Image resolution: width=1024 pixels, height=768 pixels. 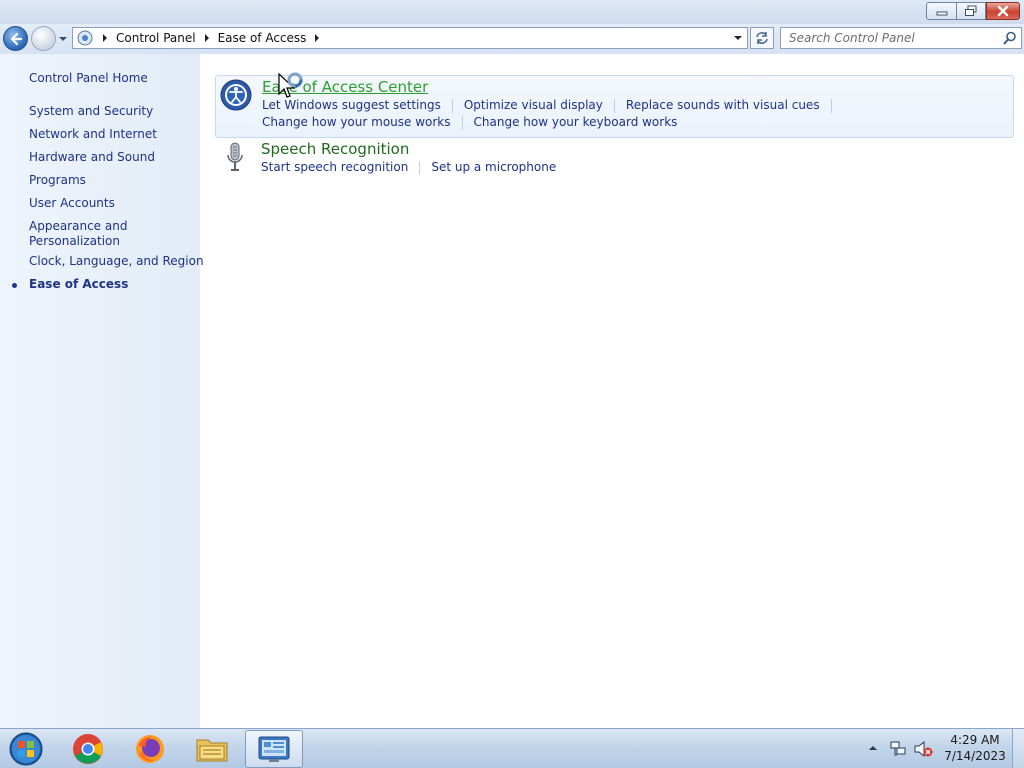 What do you see at coordinates (576, 122) in the screenshot?
I see `change-keyboard-link: Change how your keyboard works` at bounding box center [576, 122].